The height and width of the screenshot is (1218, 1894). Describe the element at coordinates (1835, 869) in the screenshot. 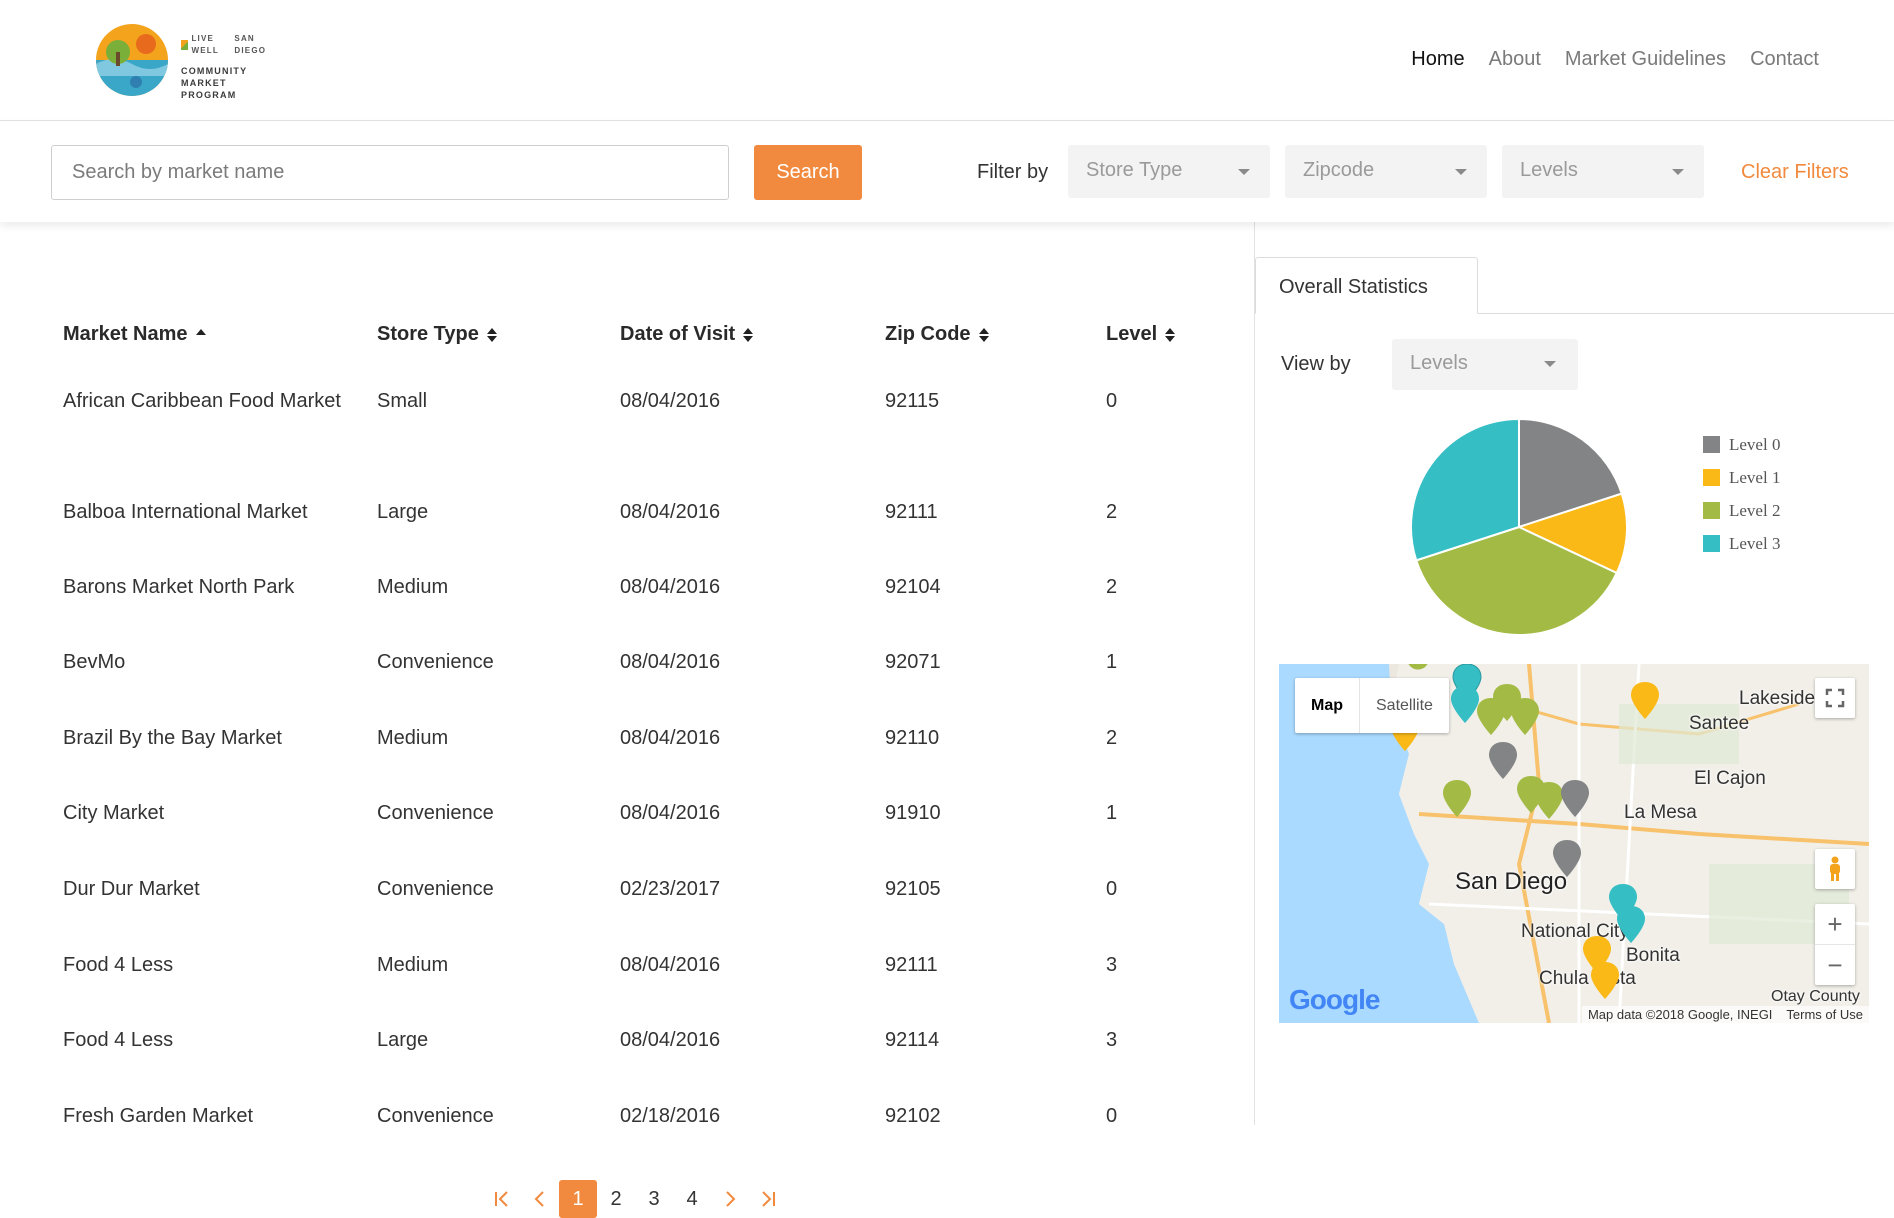

I see `pegman-icon` at that location.